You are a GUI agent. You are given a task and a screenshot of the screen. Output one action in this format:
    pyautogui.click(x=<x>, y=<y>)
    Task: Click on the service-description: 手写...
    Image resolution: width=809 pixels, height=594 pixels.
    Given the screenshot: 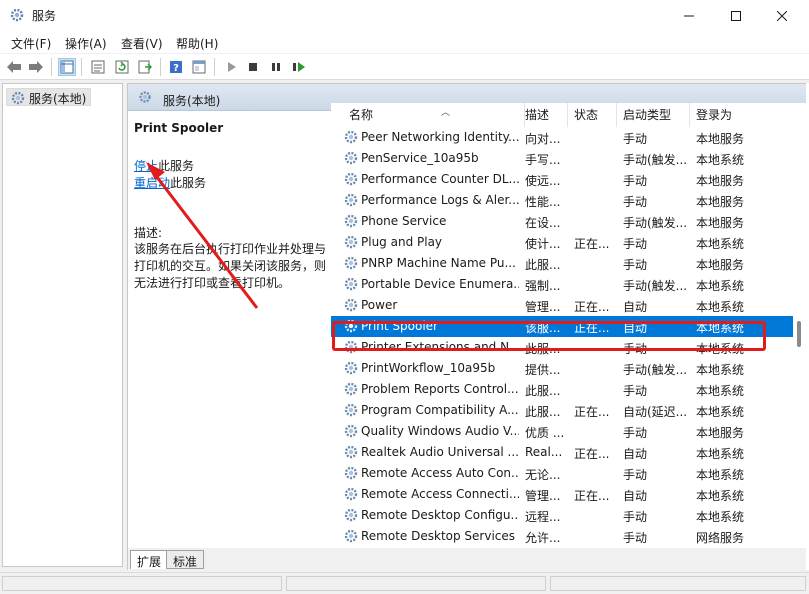 What is the action you would take?
    pyautogui.click(x=543, y=160)
    